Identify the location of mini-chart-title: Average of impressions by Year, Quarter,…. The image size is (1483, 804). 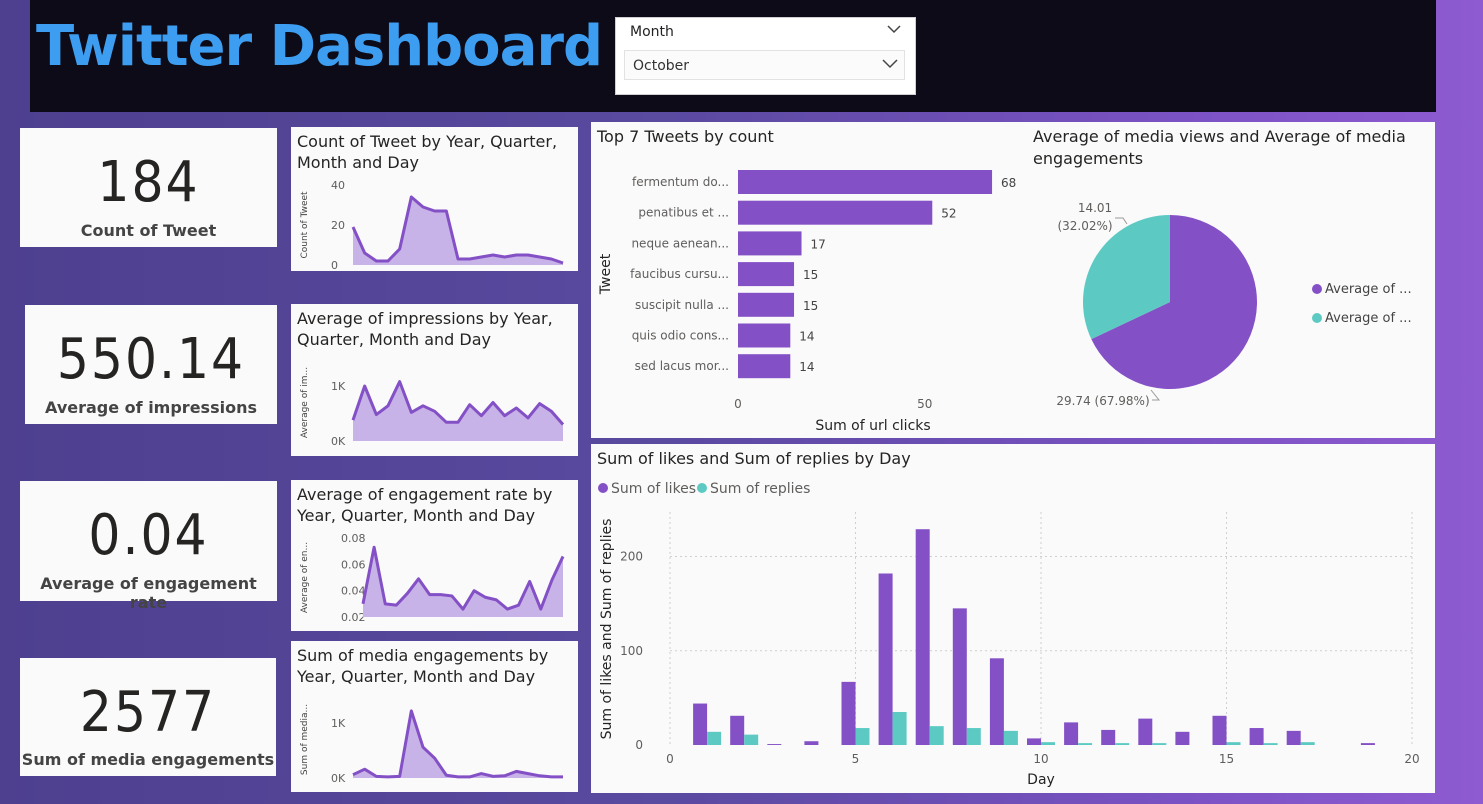
(425, 329).